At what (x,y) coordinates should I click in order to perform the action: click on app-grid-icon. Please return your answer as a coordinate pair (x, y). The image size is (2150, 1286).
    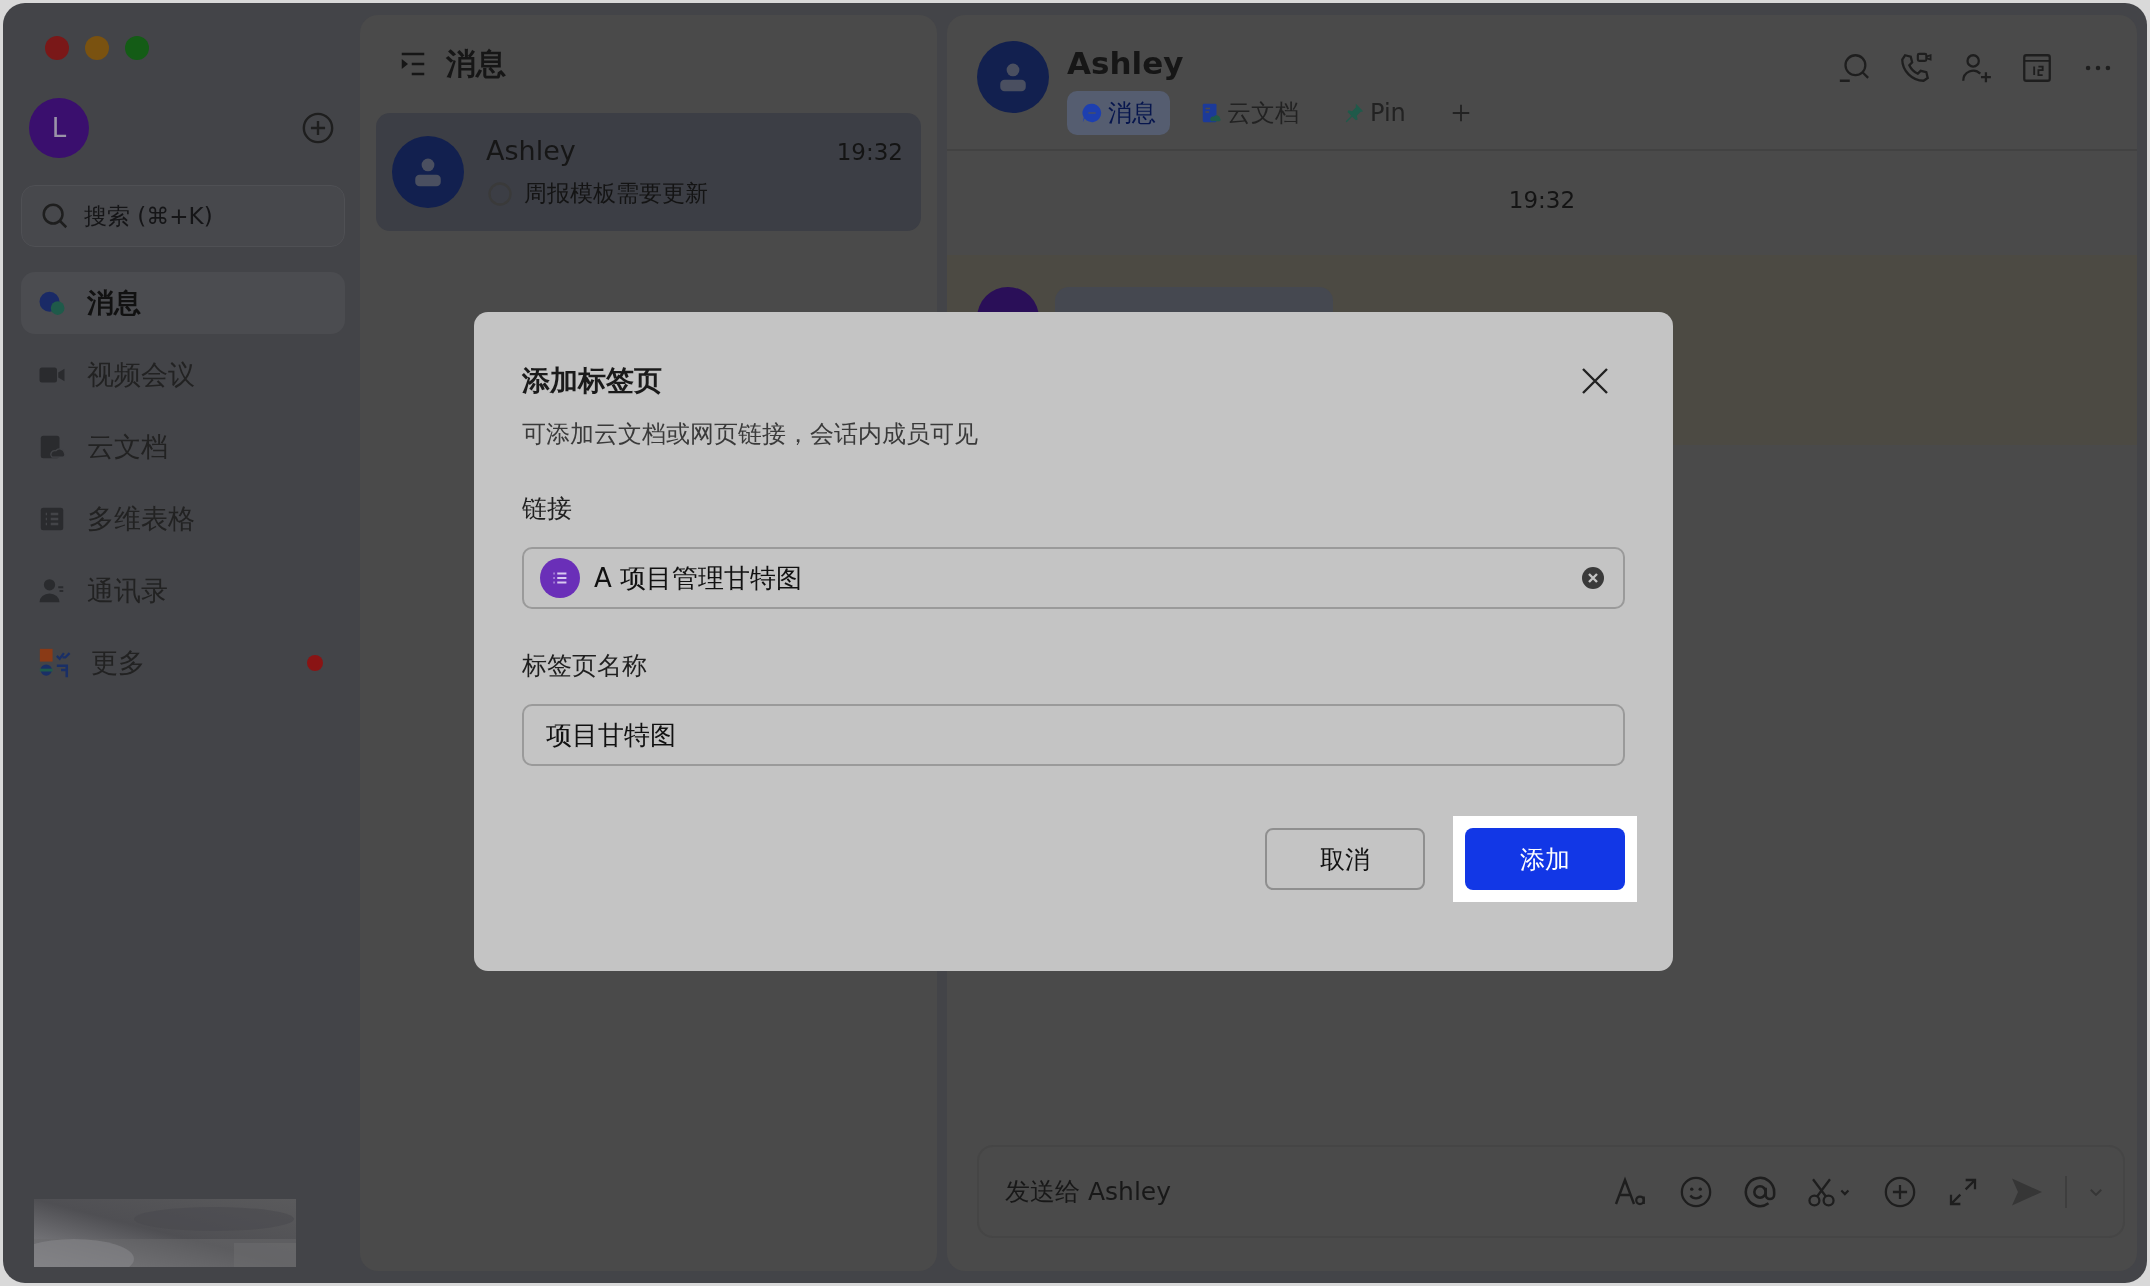
    Looking at the image, I should click on (54, 663).